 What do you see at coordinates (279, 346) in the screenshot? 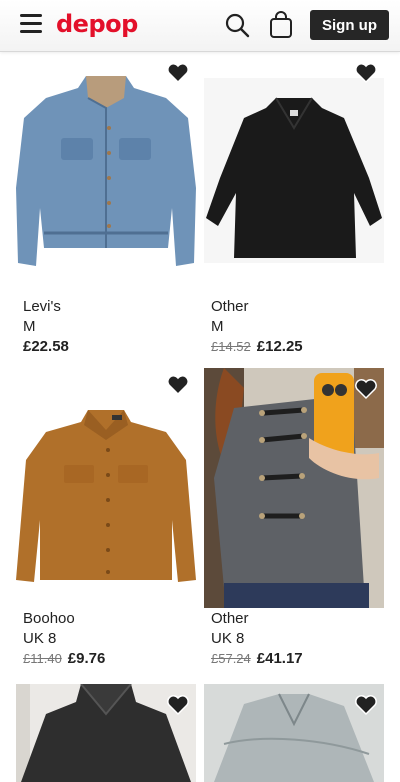
I see `product-price: £12.25` at bounding box center [279, 346].